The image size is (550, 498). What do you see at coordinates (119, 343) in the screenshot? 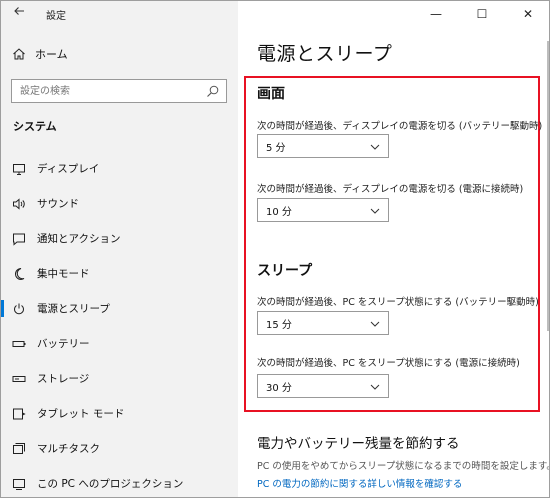
I see `sidebar-item-battery: バッテリー` at bounding box center [119, 343].